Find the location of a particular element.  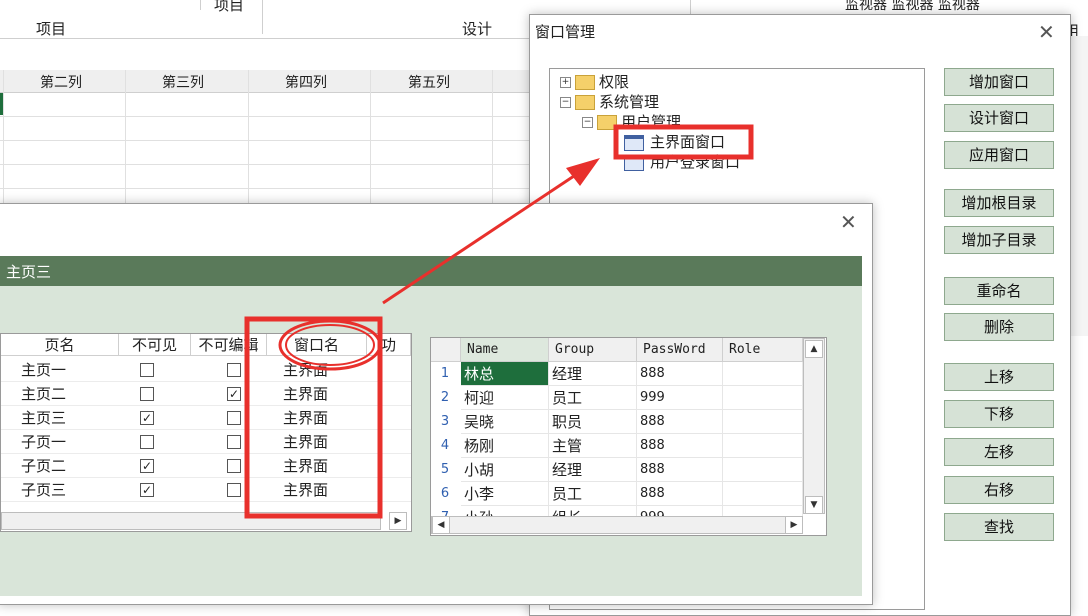

highlight-box-window-column is located at coordinates (313, 417).